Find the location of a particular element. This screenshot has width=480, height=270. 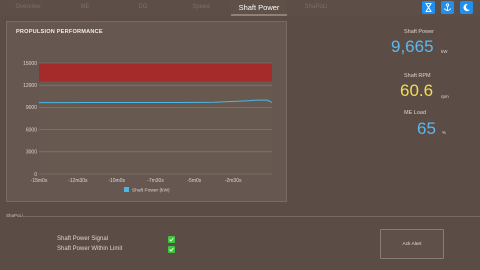

tab-speed: Speed is located at coordinates (201, 7).